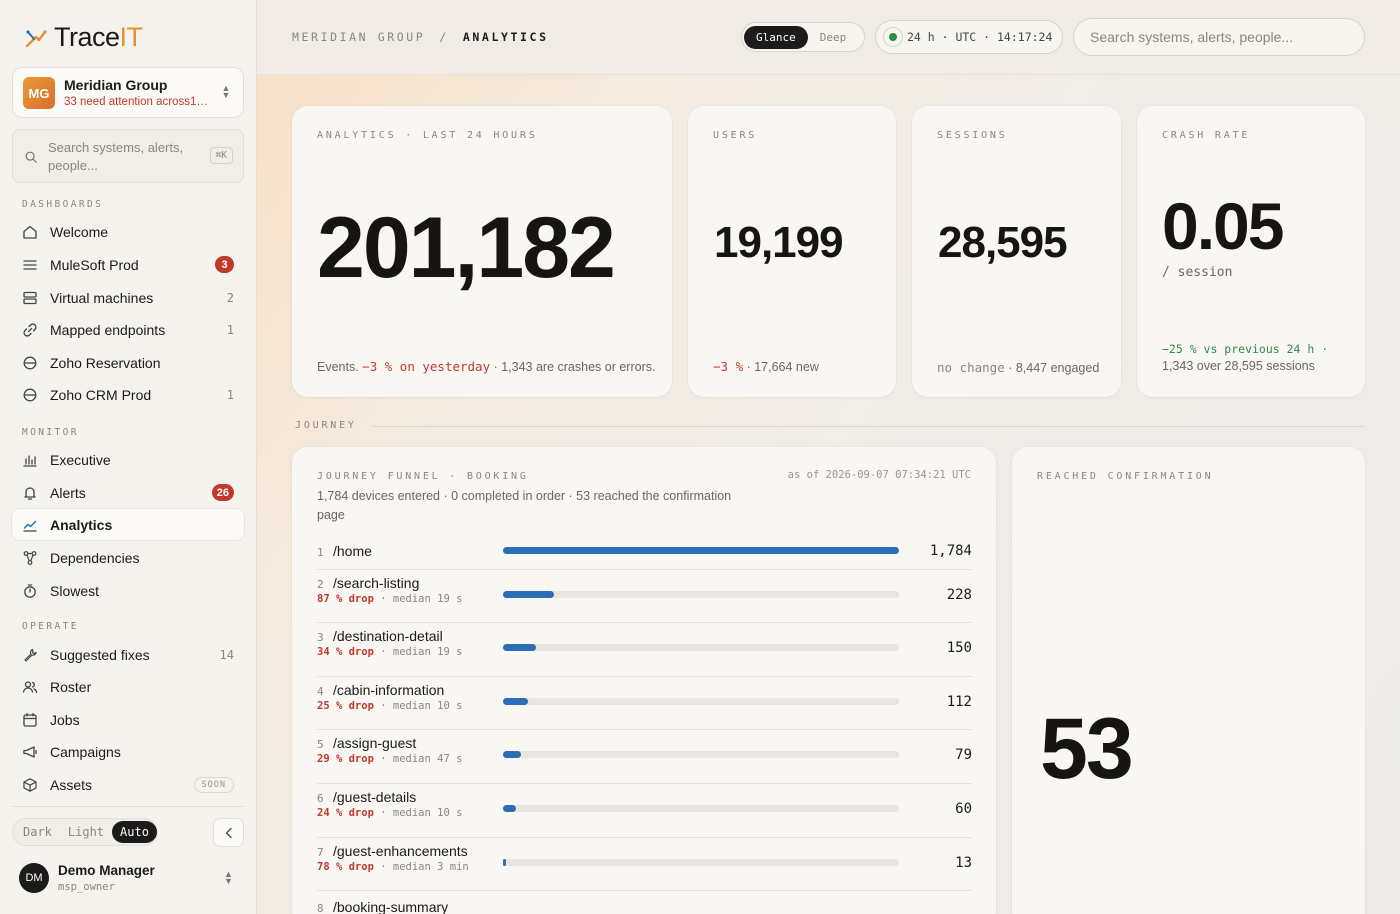 The width and height of the screenshot is (1400, 914). Describe the element at coordinates (34, 878) in the screenshot. I see `user-avatar: DM` at that location.